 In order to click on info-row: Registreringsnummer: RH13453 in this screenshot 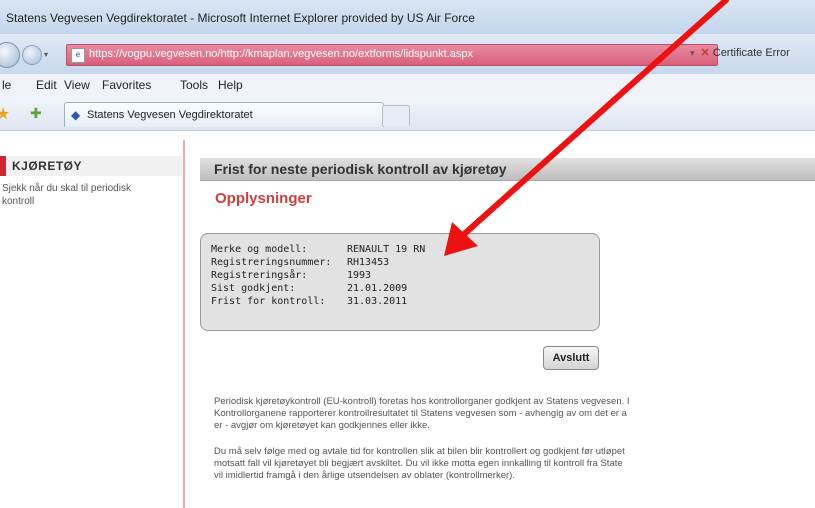, I will do `click(318, 263)`.